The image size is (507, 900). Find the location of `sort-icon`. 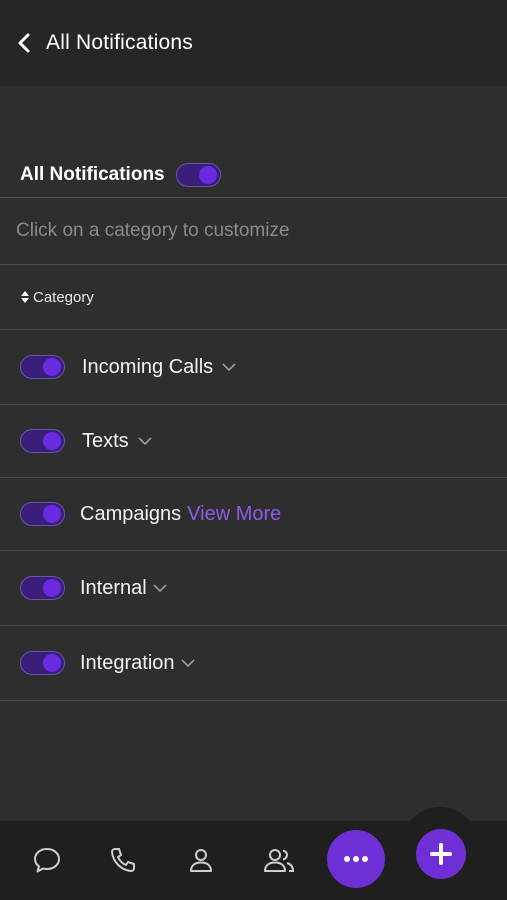

sort-icon is located at coordinates (25, 297).